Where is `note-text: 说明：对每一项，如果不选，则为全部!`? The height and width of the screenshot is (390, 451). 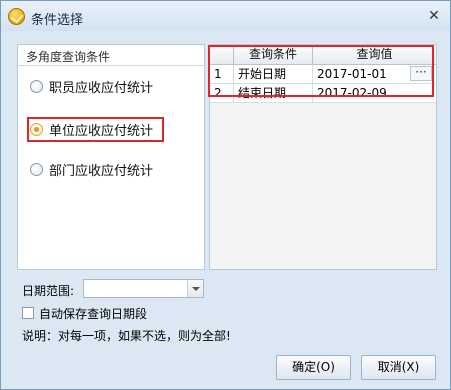 note-text: 说明：对每一项，如果不选，则为全部! is located at coordinates (126, 336).